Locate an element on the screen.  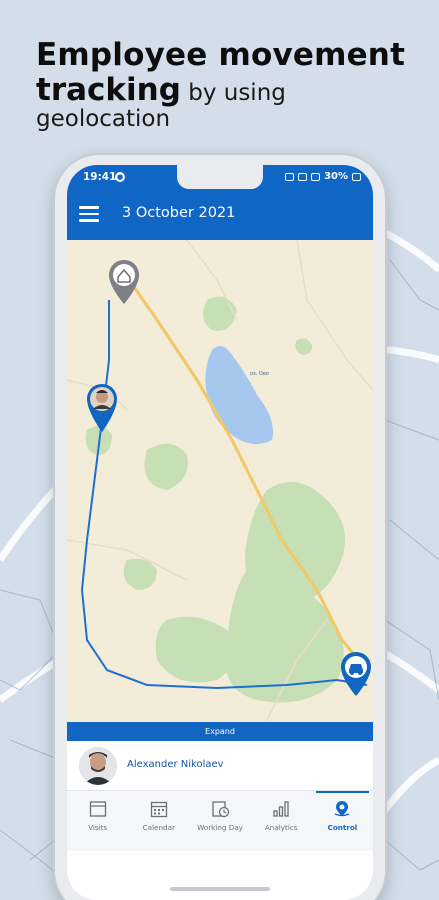
calendar-icon is located at coordinates (158, 809).